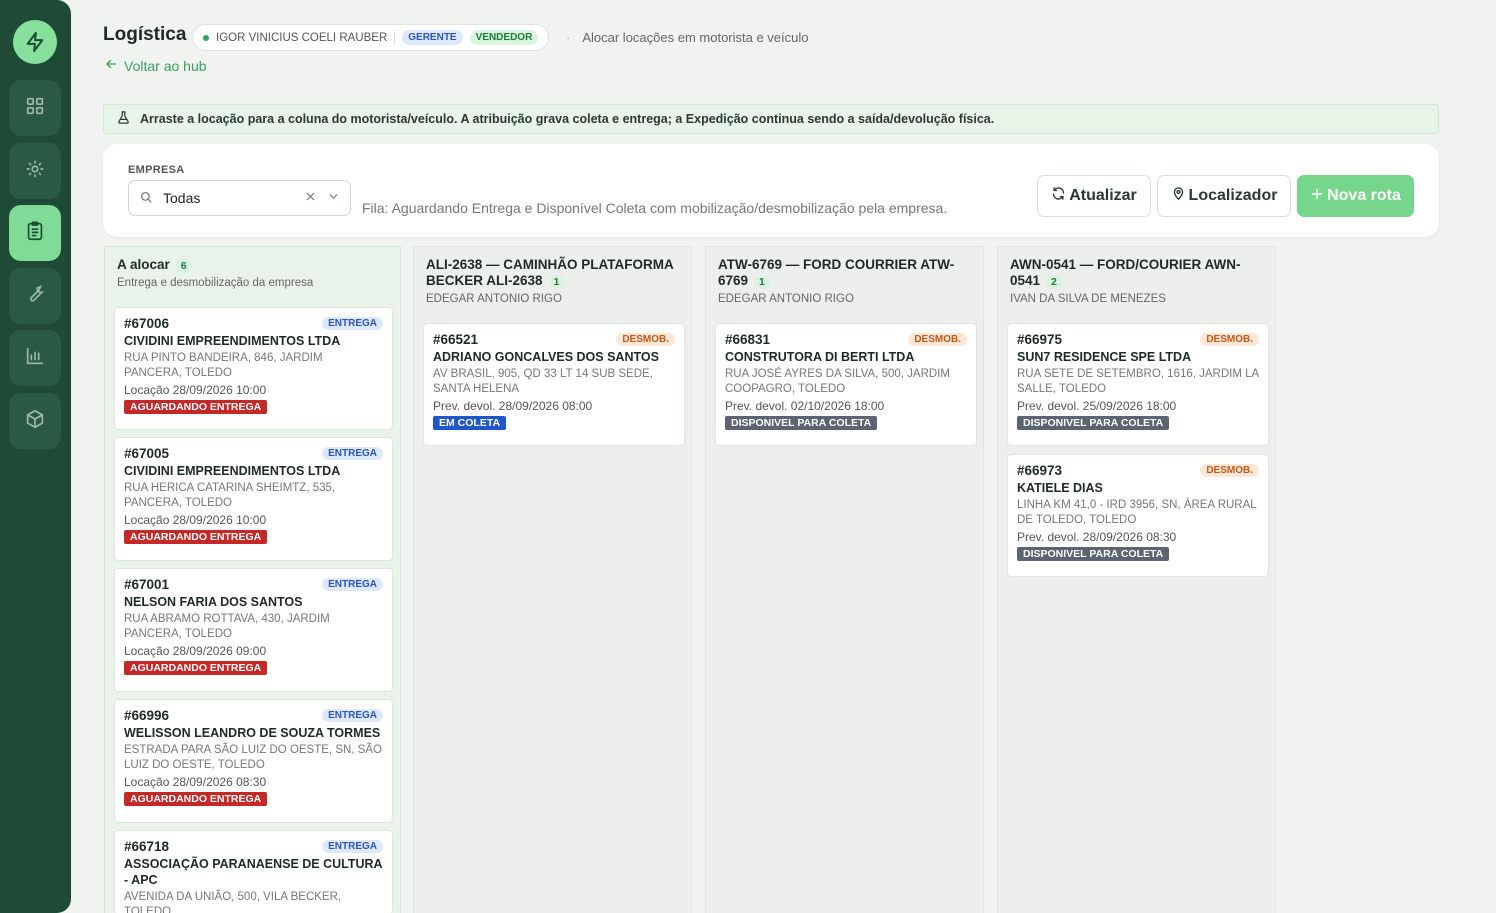 The width and height of the screenshot is (1496, 913). I want to click on sidebar-item-logistics, so click(35, 233).